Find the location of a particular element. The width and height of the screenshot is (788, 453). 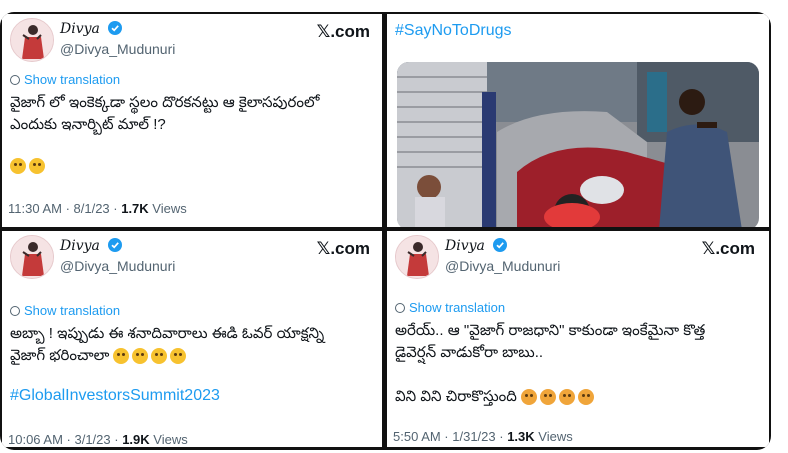

view-count: 1.3K is located at coordinates (521, 436).